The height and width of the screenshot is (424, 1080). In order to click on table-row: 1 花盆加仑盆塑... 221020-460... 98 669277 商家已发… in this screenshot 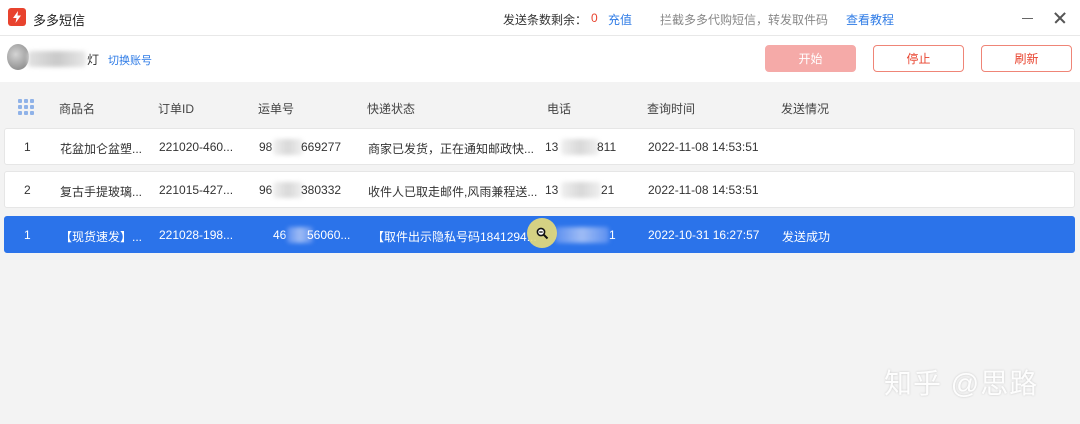, I will do `click(539, 146)`.